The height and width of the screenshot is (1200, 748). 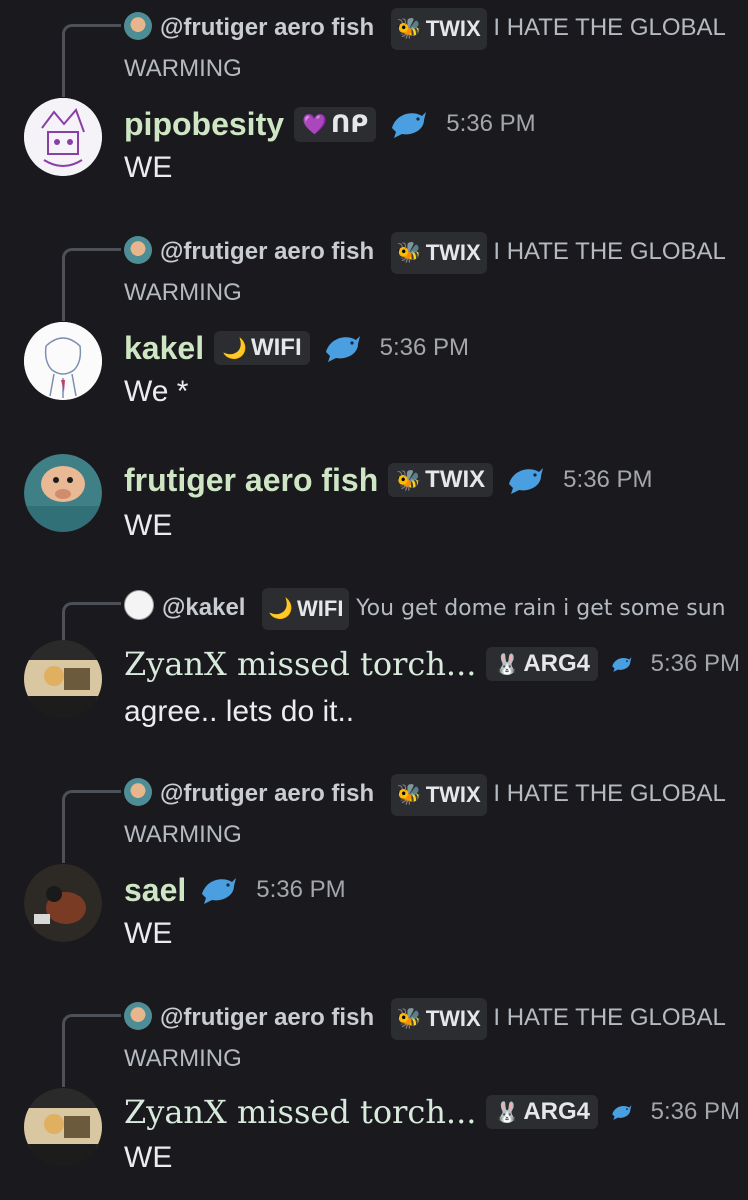 What do you see at coordinates (335, 124) in the screenshot?
I see `tag-badge: 💜 ᑎᑭ` at bounding box center [335, 124].